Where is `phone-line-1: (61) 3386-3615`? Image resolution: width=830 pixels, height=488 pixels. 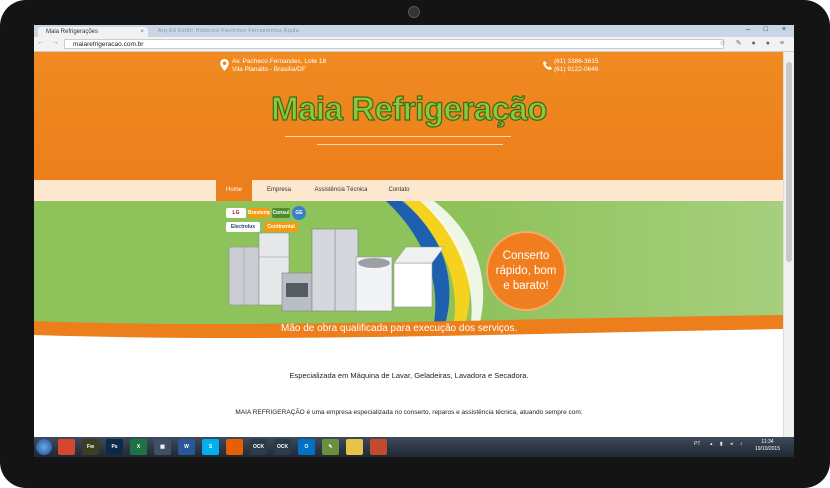 phone-line-1: (61) 3386-3615 is located at coordinates (576, 61).